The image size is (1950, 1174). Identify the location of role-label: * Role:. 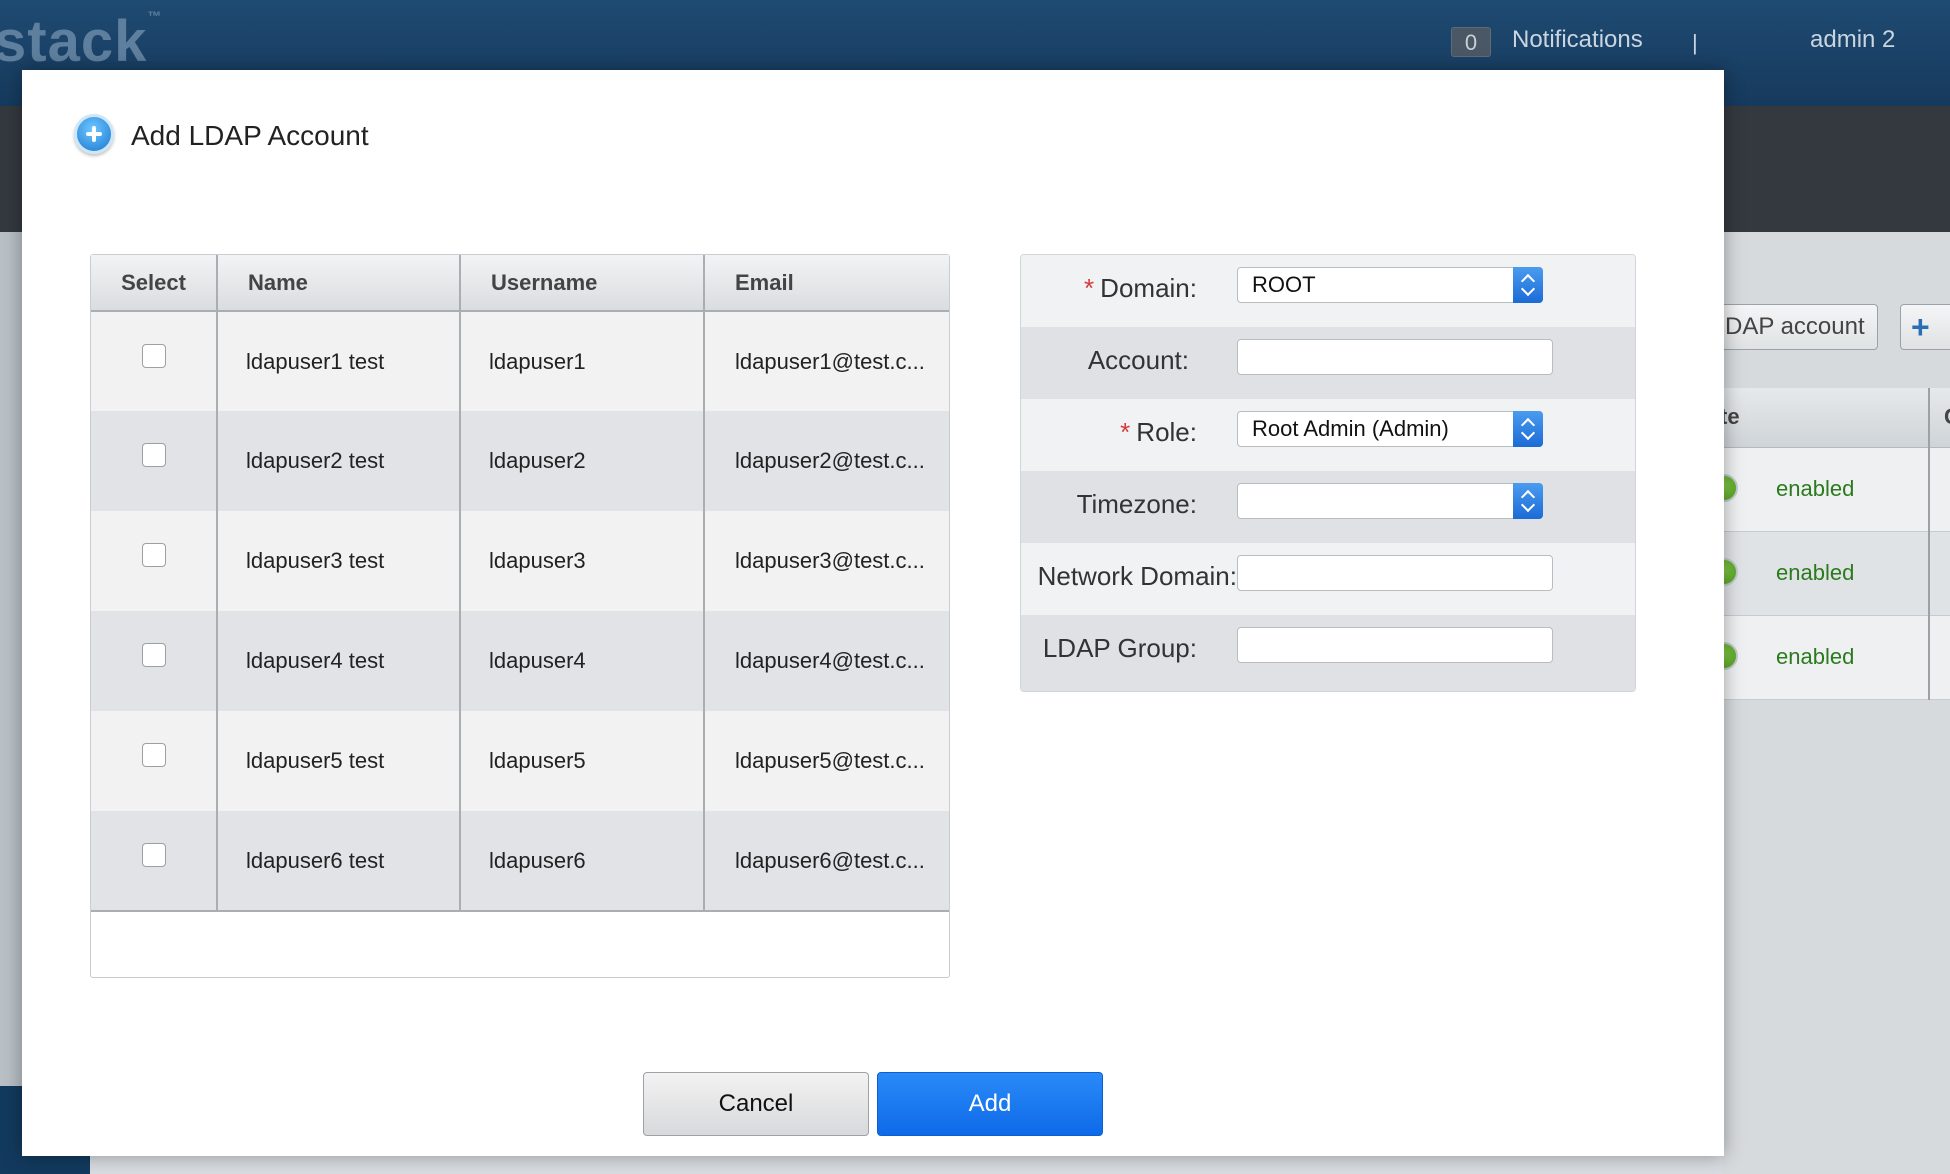
(1158, 432).